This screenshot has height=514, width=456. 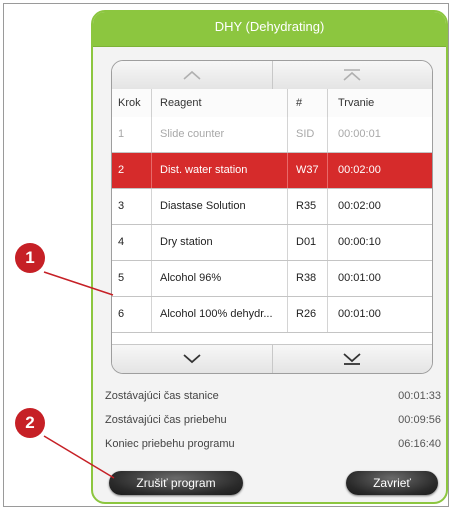 I want to click on close-button: Zavrieť, so click(x=392, y=483).